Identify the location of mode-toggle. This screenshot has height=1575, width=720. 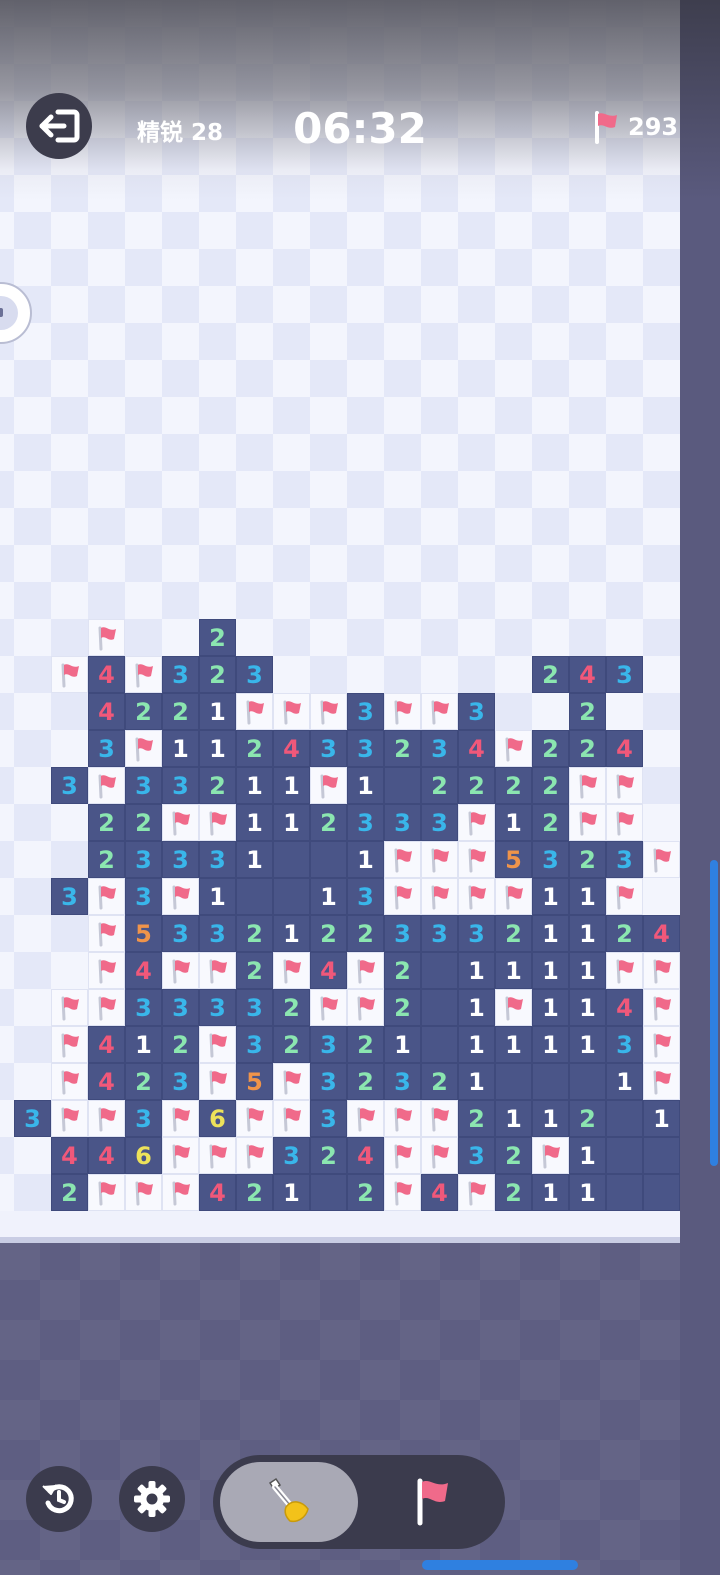
(359, 1502).